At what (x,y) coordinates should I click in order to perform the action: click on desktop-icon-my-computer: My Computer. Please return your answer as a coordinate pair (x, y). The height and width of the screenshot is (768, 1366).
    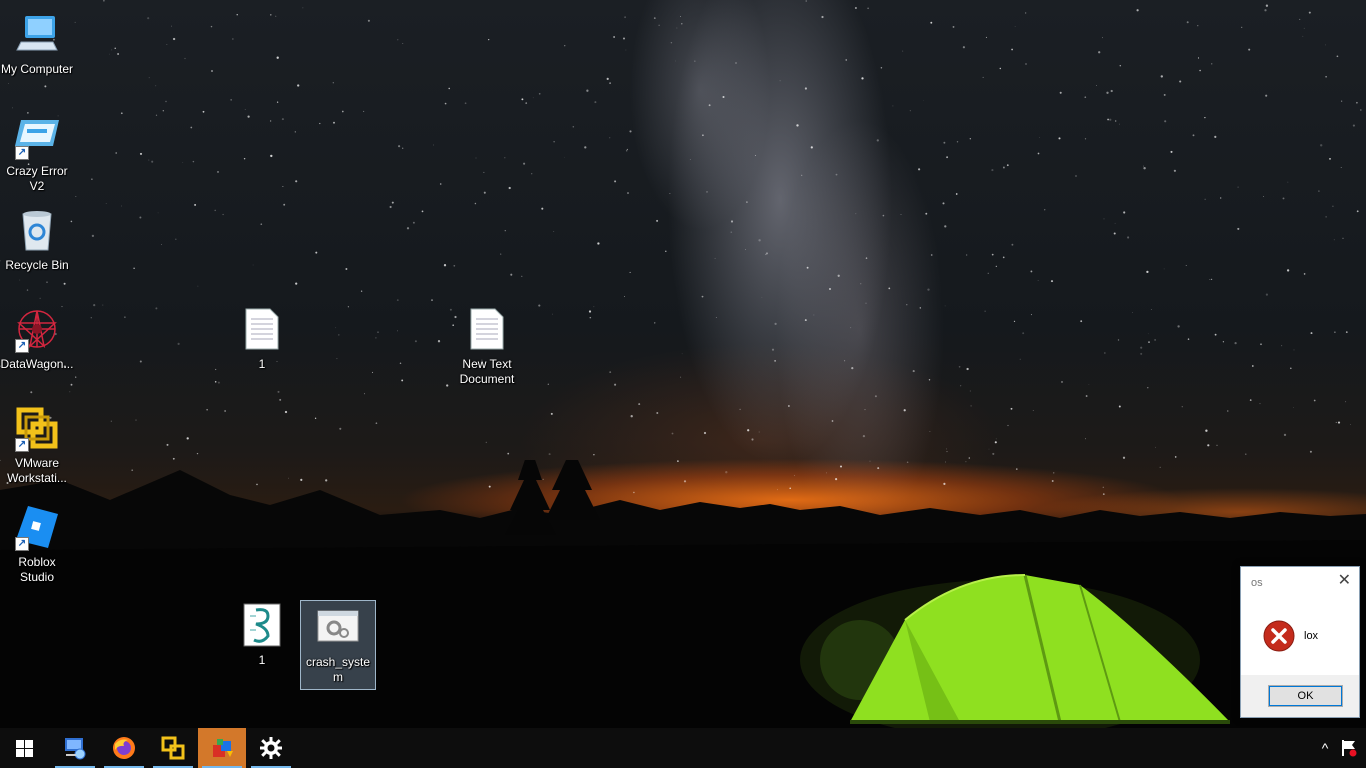
    Looking at the image, I should click on (37, 43).